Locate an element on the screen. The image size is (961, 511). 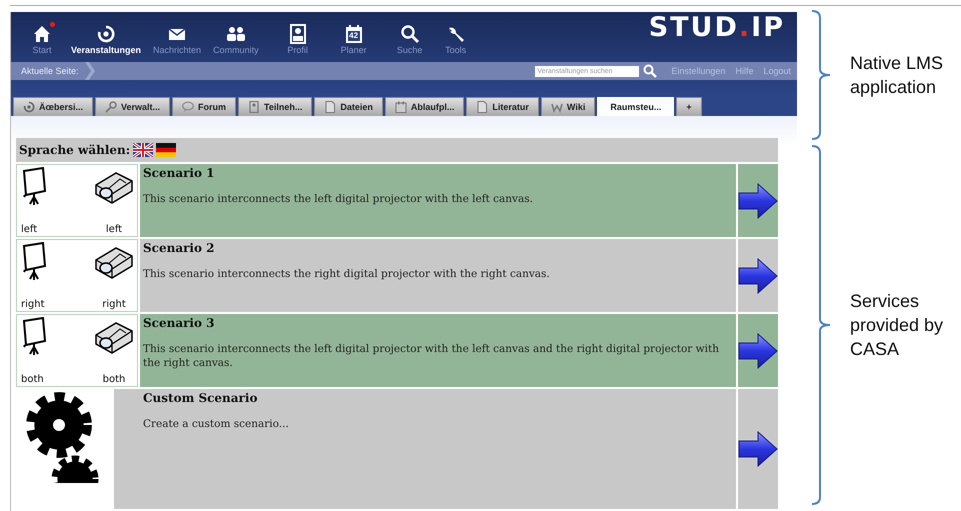
person-icon is located at coordinates (254, 107).